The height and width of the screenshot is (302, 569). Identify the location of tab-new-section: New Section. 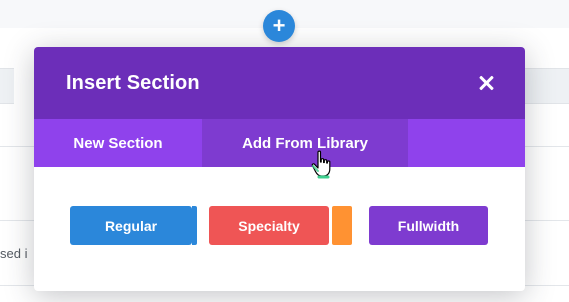
(118, 143).